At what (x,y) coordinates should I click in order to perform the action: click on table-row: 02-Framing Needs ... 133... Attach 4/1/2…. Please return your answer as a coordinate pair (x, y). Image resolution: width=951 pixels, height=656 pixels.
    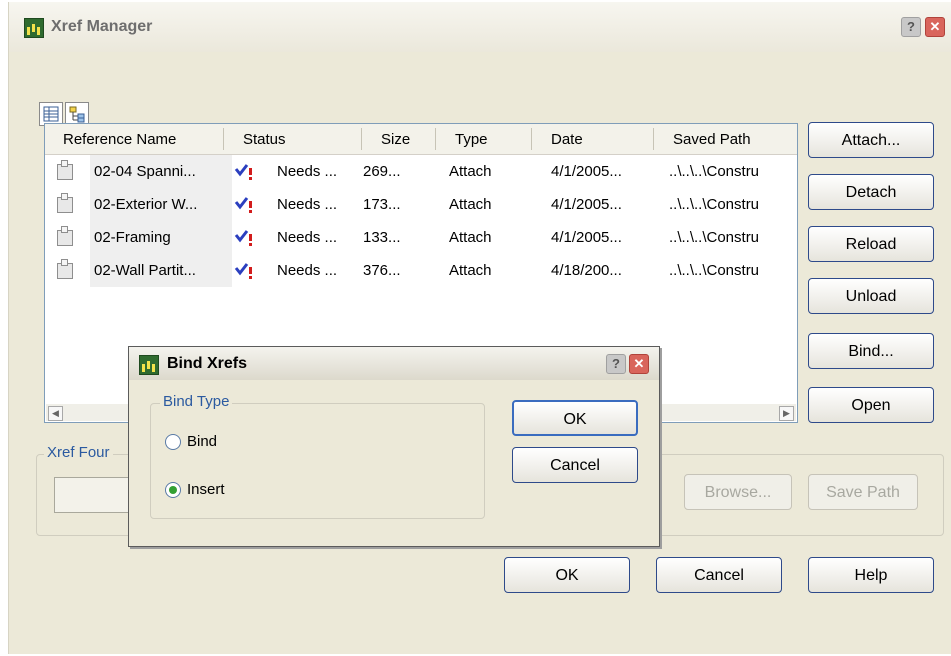
    Looking at the image, I should click on (421, 237).